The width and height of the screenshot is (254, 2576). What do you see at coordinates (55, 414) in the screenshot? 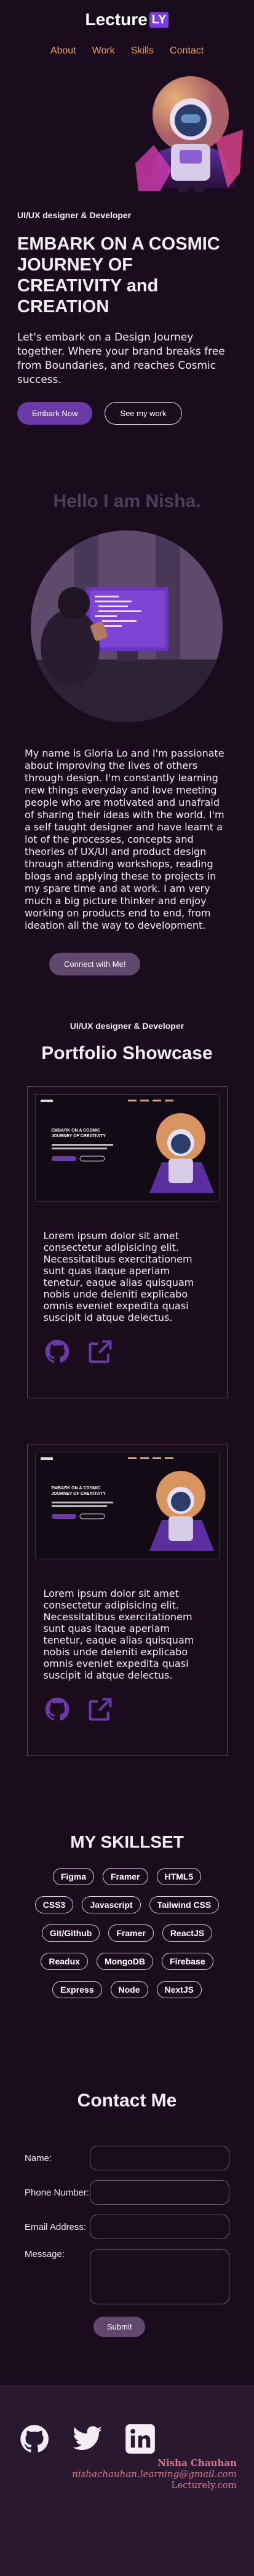
I see `embark-now-button: Embark Now` at bounding box center [55, 414].